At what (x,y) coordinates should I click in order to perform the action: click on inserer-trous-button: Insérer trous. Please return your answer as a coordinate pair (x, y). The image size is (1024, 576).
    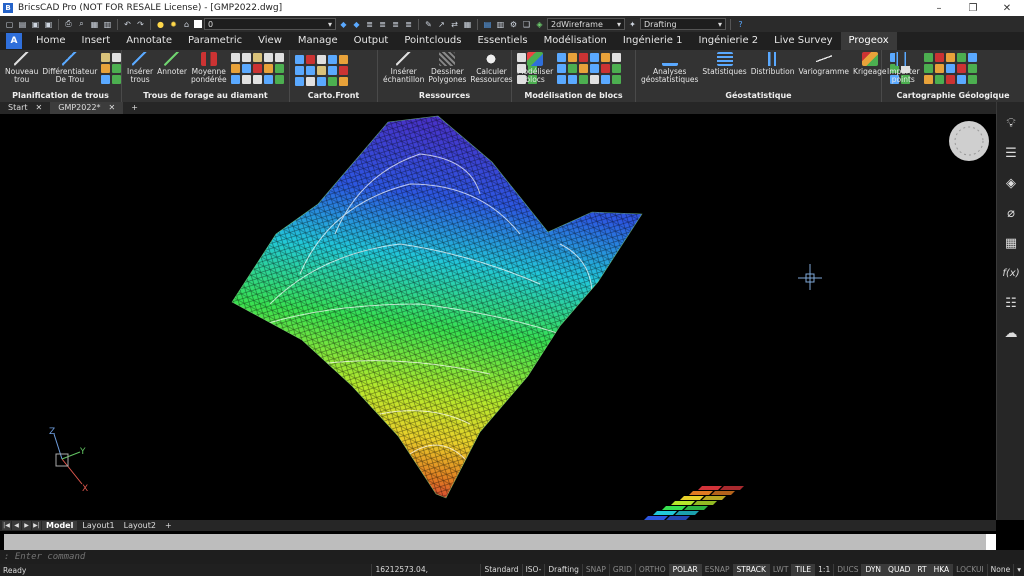
    Looking at the image, I should click on (140, 68).